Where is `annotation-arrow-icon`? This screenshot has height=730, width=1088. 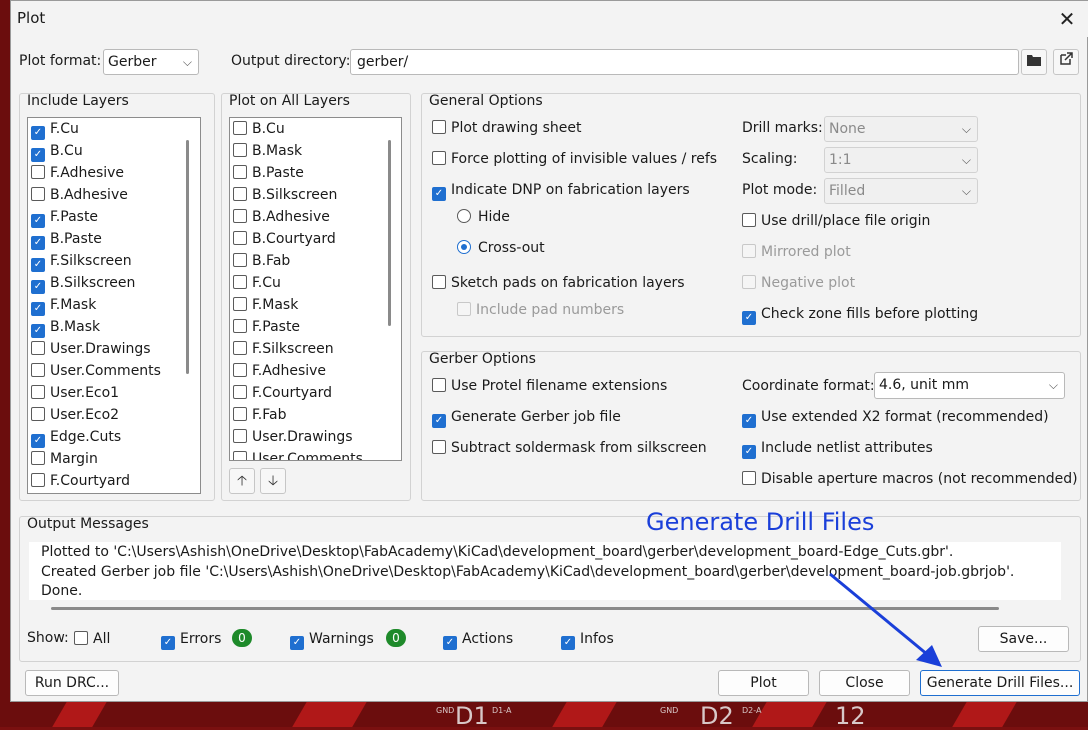
annotation-arrow-icon is located at coordinates (885, 619).